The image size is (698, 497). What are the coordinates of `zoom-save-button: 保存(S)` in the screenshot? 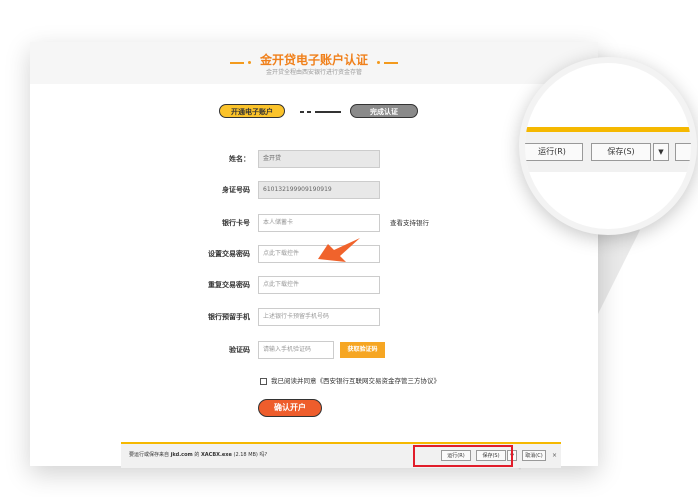 It's located at (621, 152).